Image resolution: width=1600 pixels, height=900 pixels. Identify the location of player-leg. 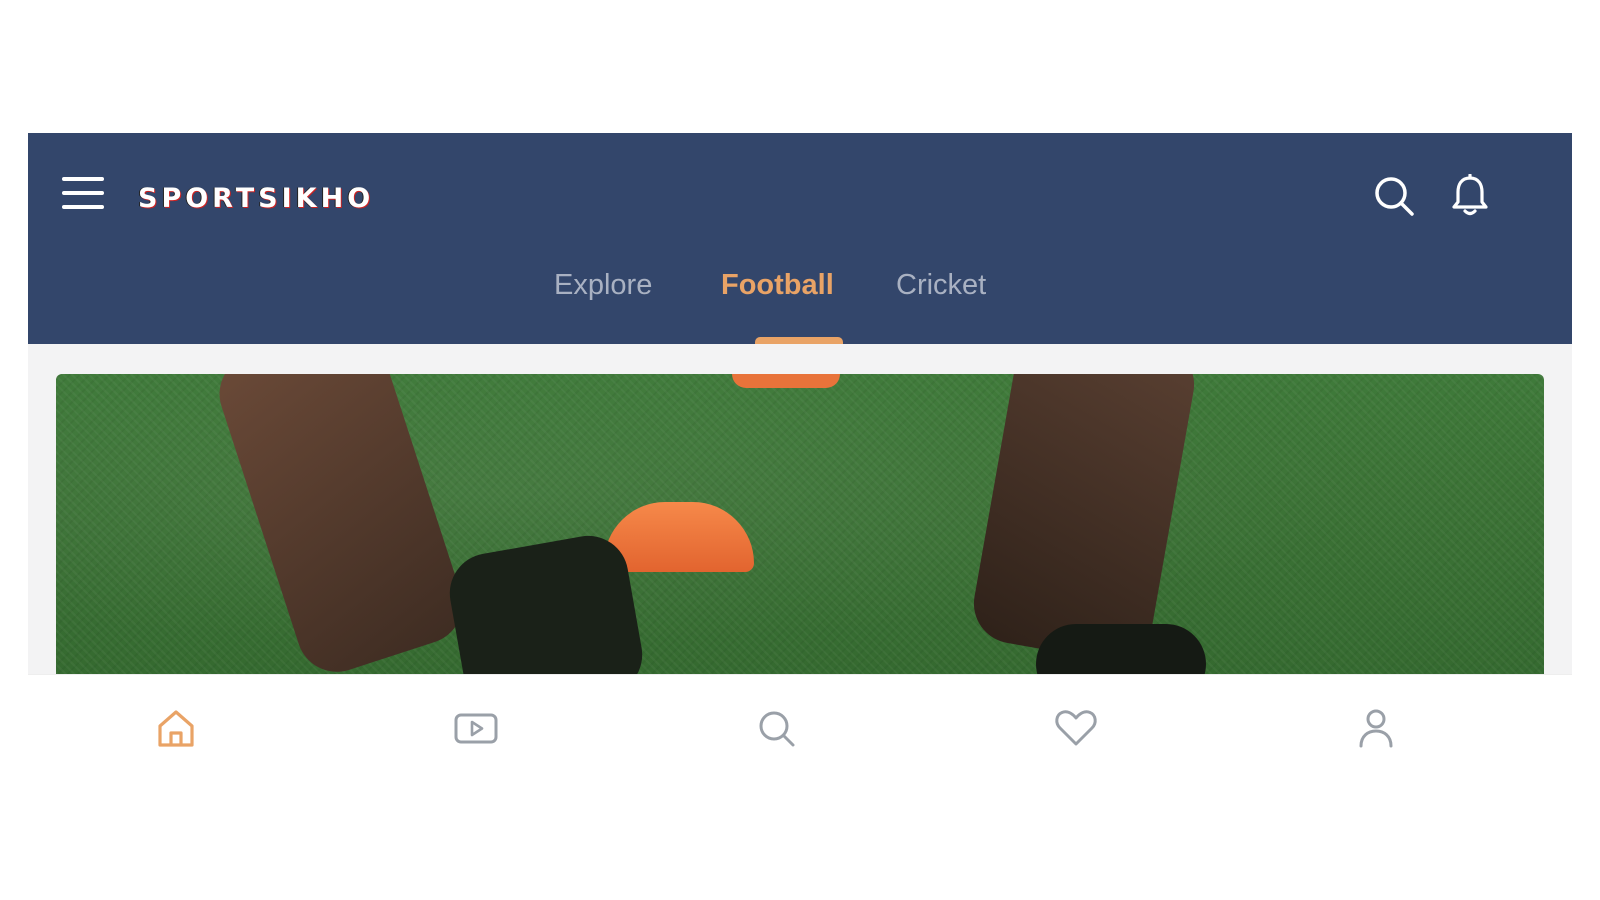
(341, 524).